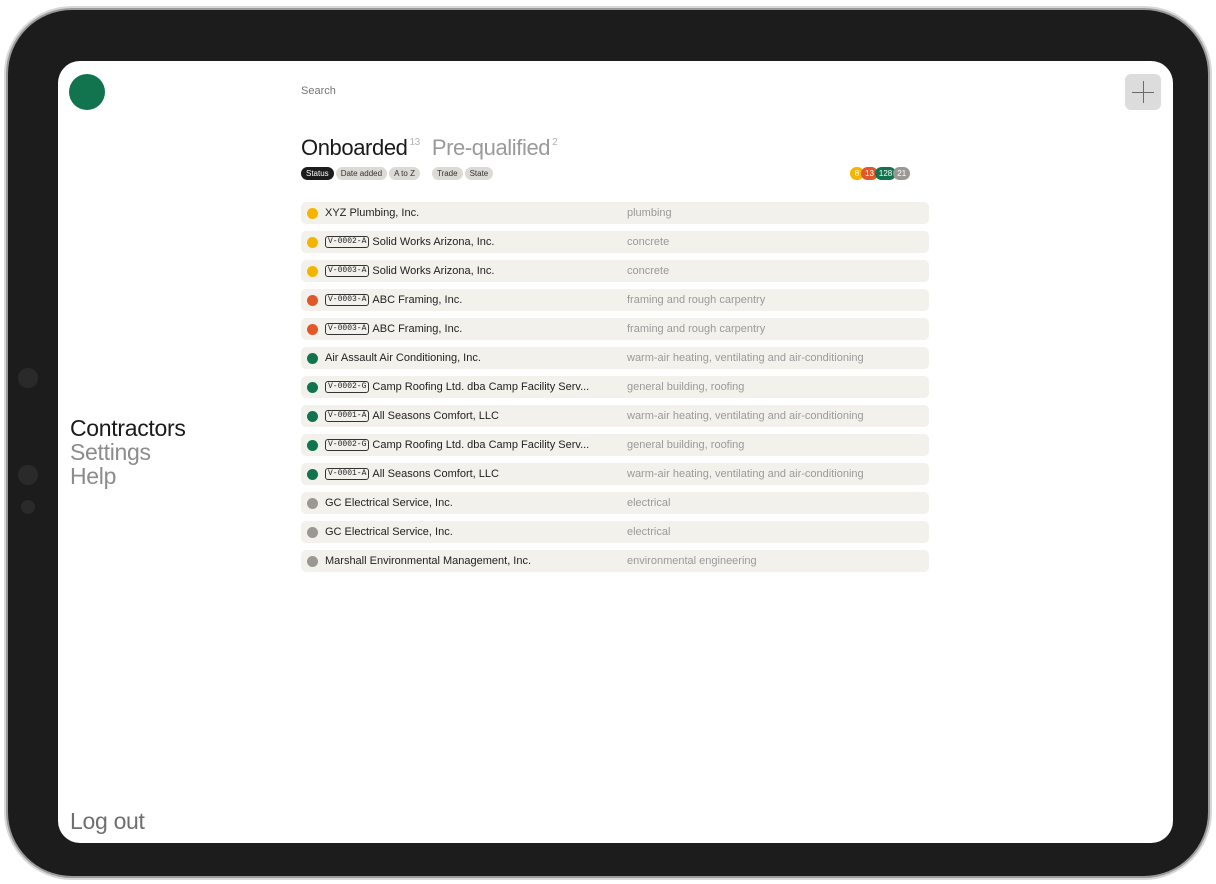  I want to click on tab-bar: Onboarded 13 Pre-qualified 2, so click(429, 148).